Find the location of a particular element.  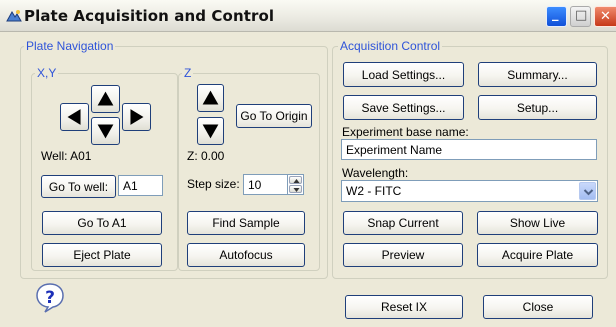

step-size-spinner is located at coordinates (295, 184).